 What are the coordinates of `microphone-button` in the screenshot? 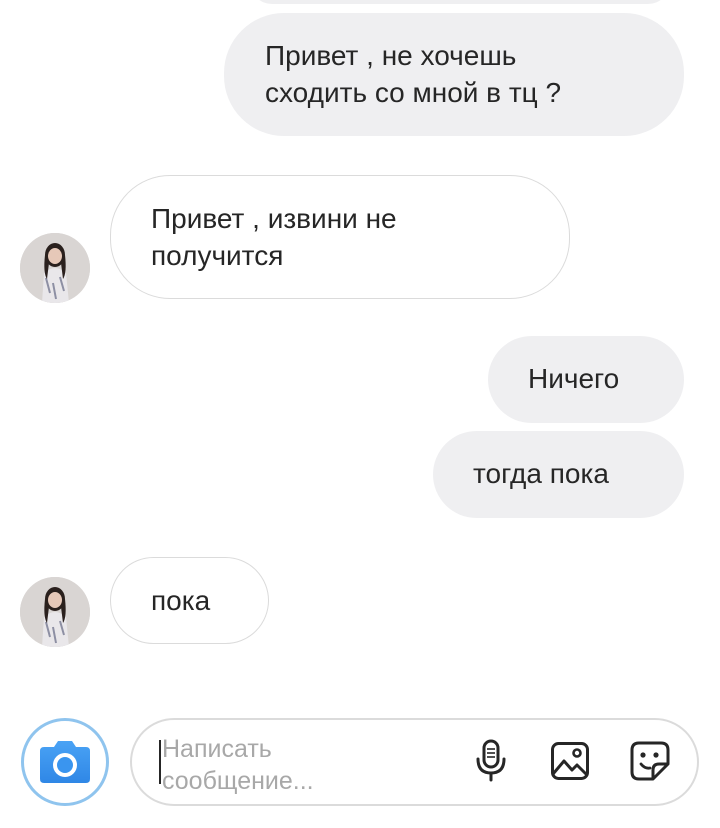 It's located at (491, 761).